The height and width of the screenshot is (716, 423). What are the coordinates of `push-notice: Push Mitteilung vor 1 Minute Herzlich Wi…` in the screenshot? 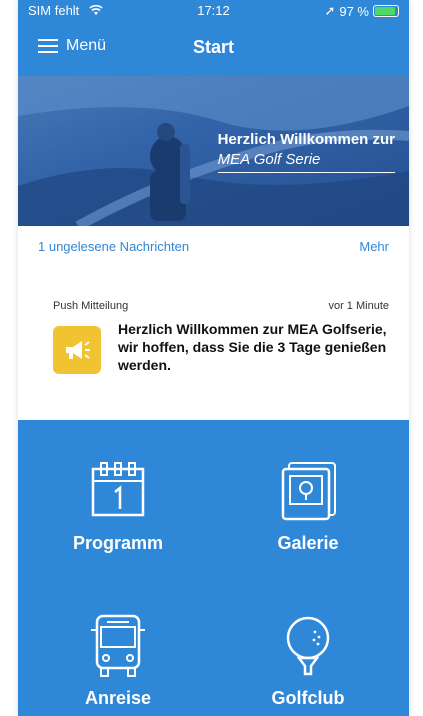 It's located at (213, 349).